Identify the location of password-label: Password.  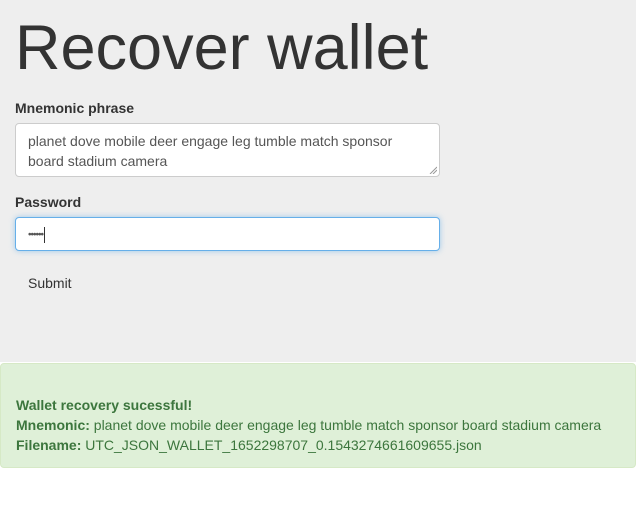
(48, 202).